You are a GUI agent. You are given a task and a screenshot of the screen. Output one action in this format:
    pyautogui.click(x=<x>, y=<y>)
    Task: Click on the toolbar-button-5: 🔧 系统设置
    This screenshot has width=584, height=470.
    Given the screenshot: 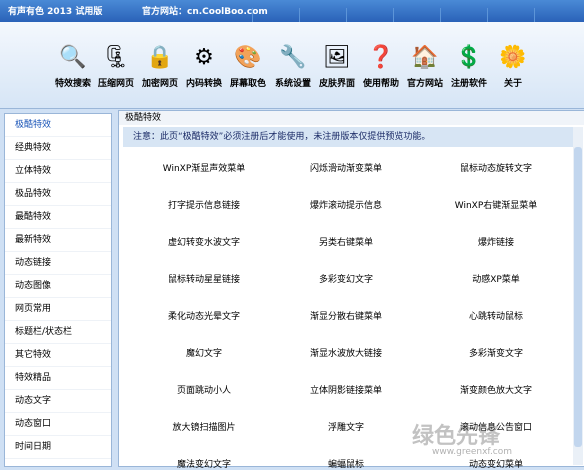 What is the action you would take?
    pyautogui.click(x=293, y=65)
    